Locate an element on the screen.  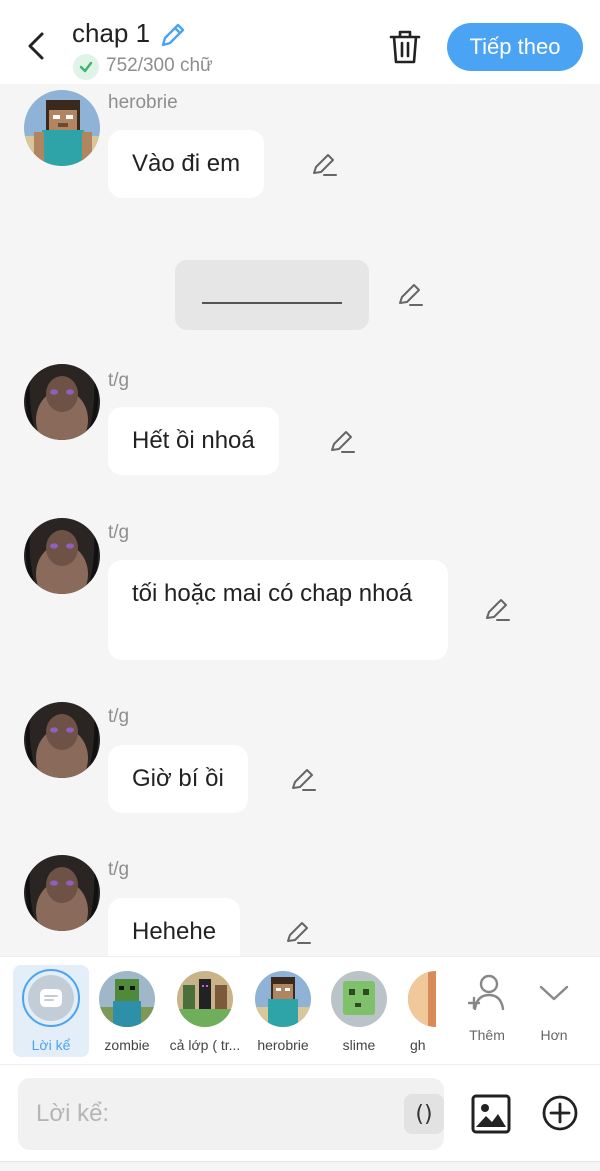
plus-circle-icon is located at coordinates (560, 1113).